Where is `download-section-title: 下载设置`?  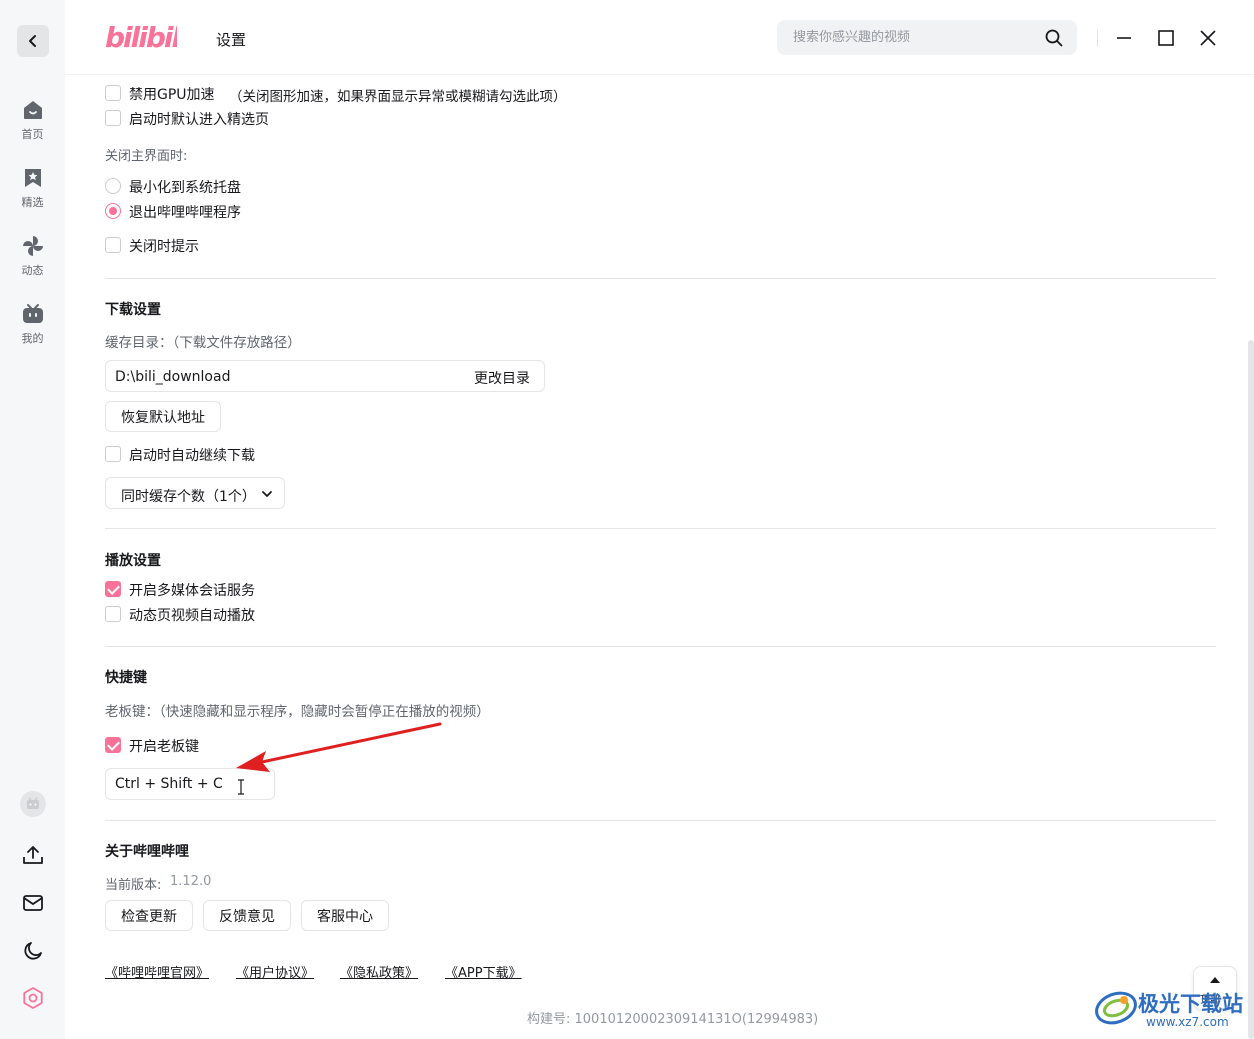
download-section-title: 下载设置 is located at coordinates (133, 310).